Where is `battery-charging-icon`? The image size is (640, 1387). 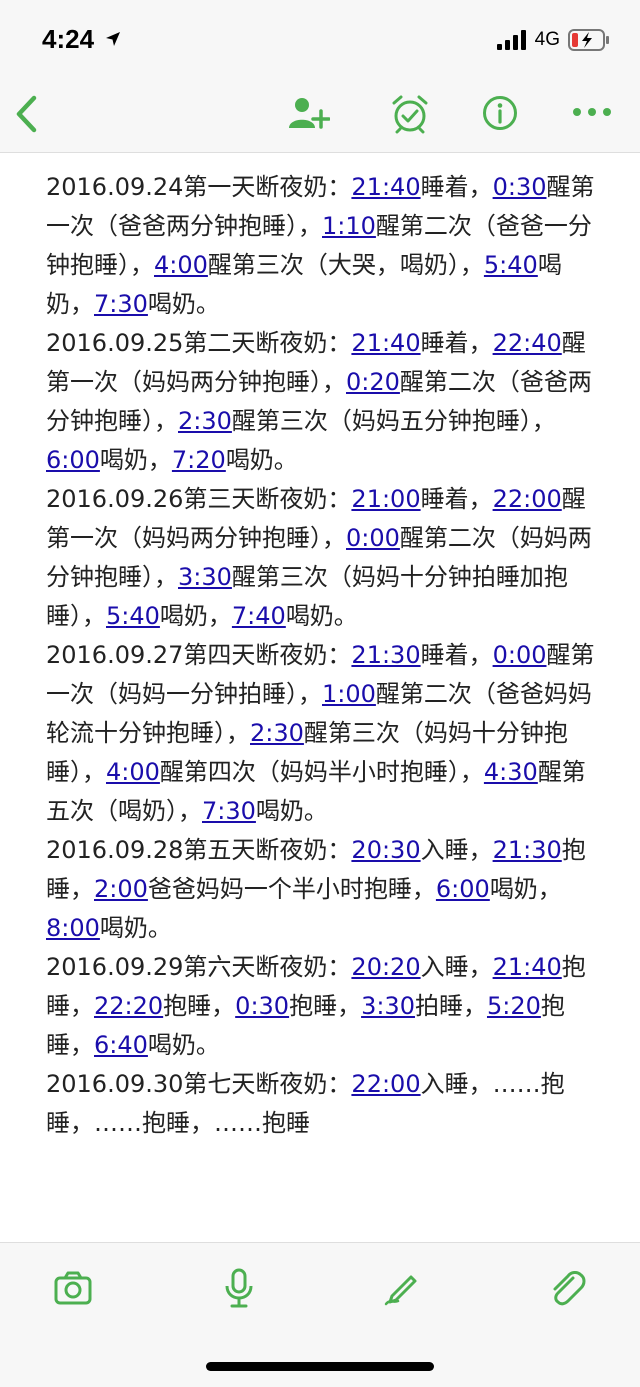 battery-charging-icon is located at coordinates (588, 40).